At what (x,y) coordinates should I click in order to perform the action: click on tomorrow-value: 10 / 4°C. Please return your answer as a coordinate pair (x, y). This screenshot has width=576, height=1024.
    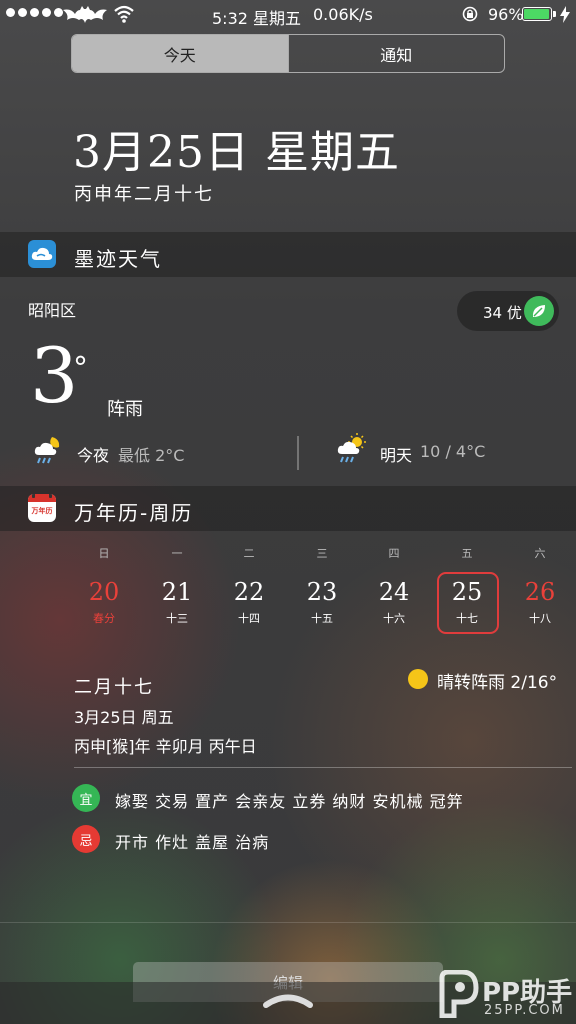
    Looking at the image, I should click on (453, 451).